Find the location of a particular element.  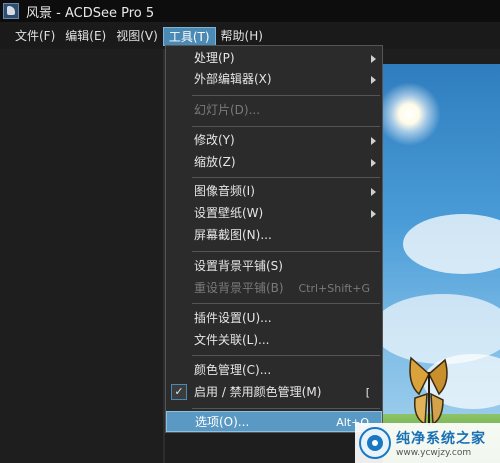

menu-item-label: 图像音频(I) is located at coordinates (224, 191).